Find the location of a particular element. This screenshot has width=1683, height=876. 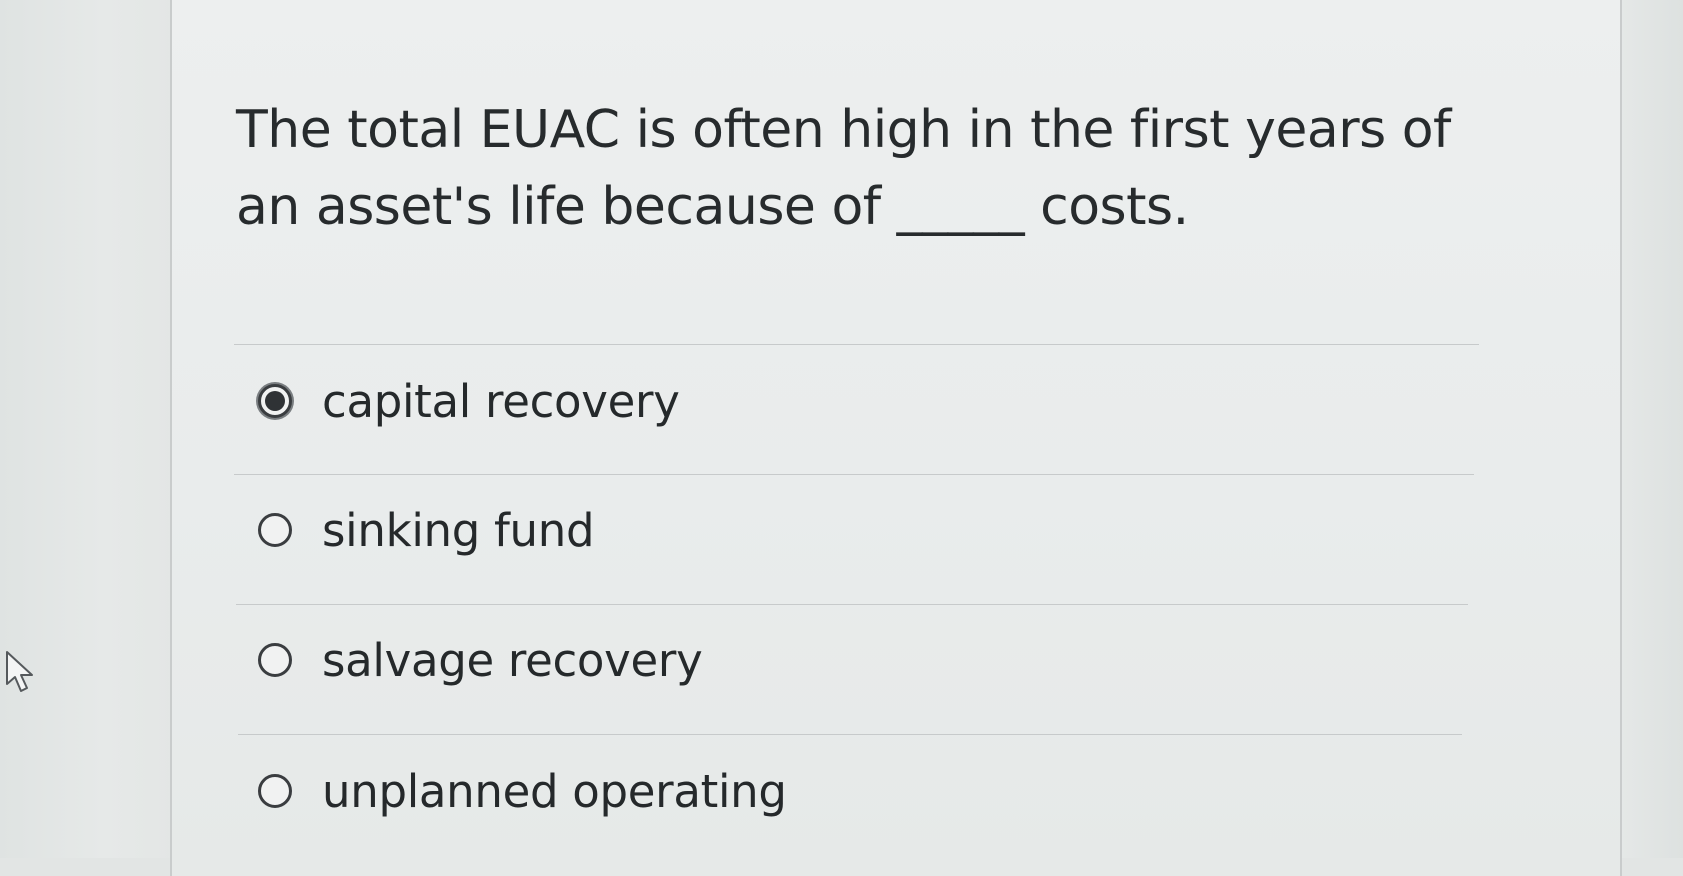

option-sinking-fund: sinking fund is located at coordinates (833, 530).